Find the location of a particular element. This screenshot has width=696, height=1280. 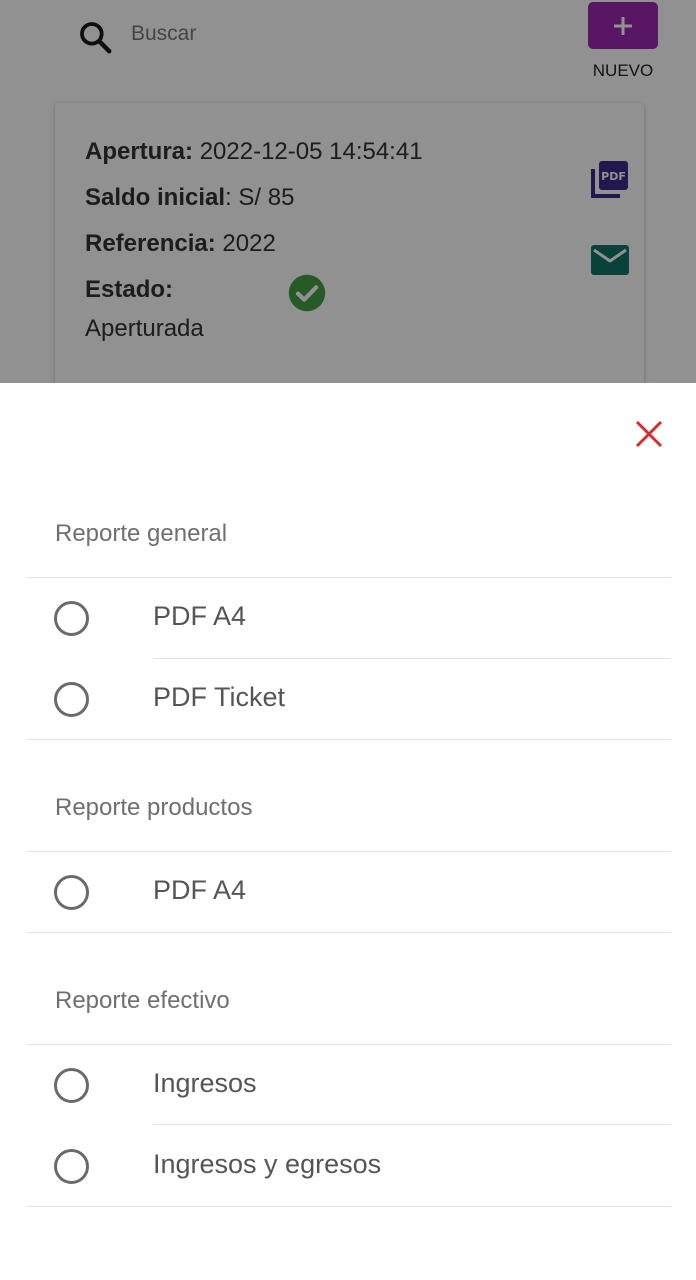

option-efectivo-ingresos: Ingresos is located at coordinates (349, 1085).